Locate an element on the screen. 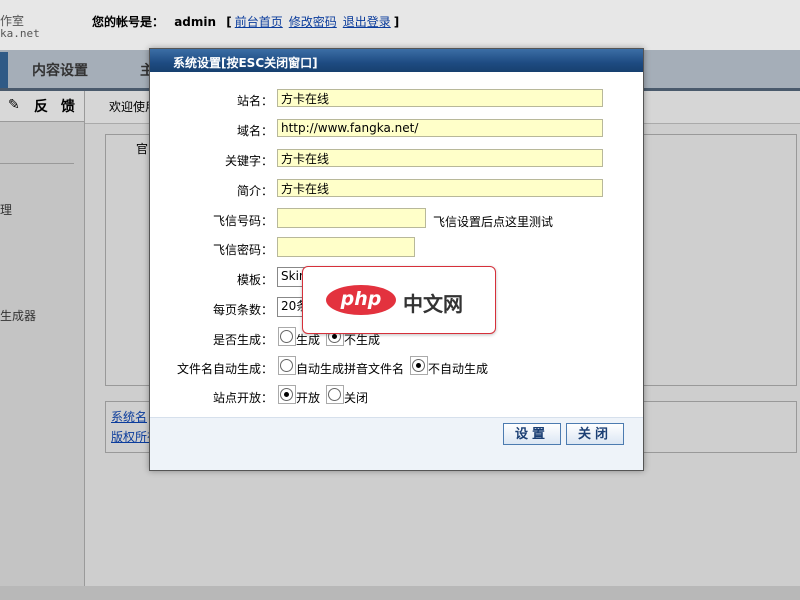 This screenshot has width=800, height=600. label-per-page: 每页条数： is located at coordinates (242, 310).